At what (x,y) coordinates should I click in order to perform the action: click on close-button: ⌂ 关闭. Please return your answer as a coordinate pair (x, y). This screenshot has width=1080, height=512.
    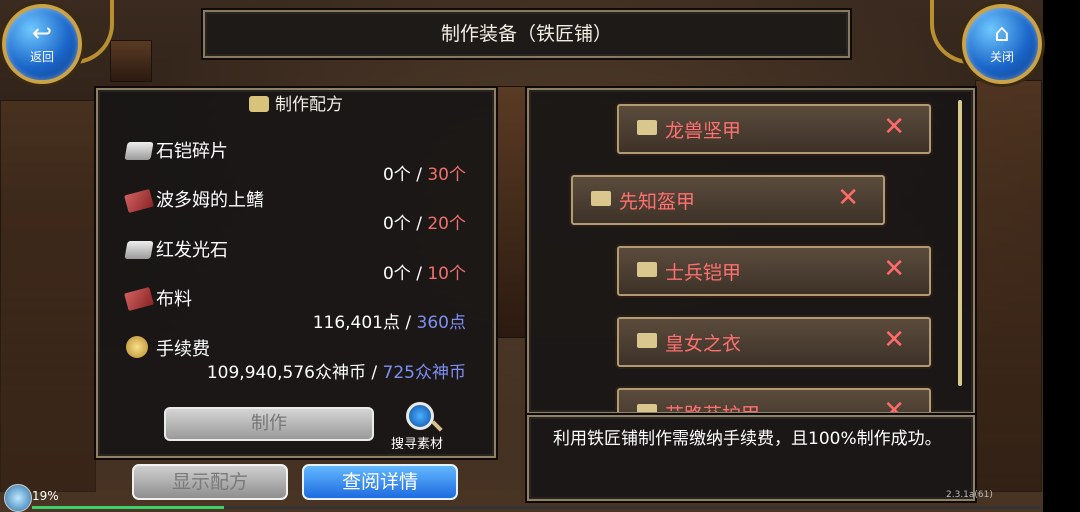
    Looking at the image, I should click on (1002, 44).